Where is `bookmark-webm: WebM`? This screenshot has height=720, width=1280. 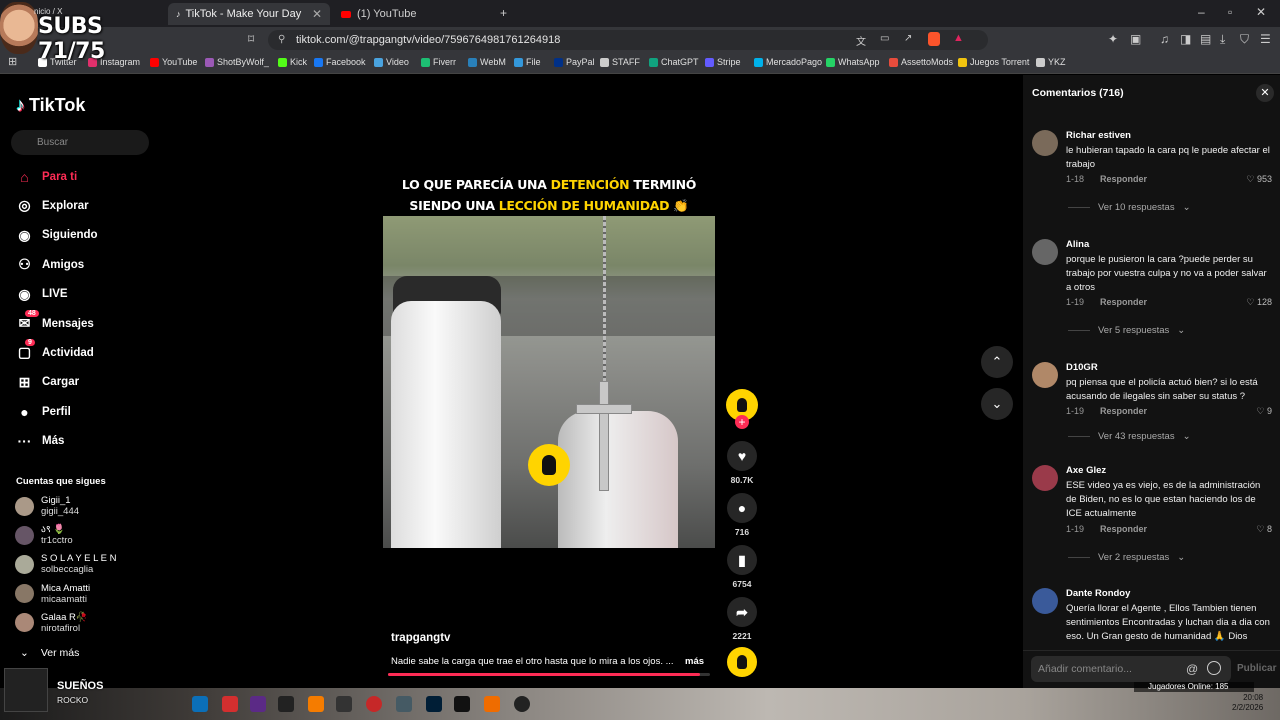
bookmark-webm: WebM is located at coordinates (487, 62).